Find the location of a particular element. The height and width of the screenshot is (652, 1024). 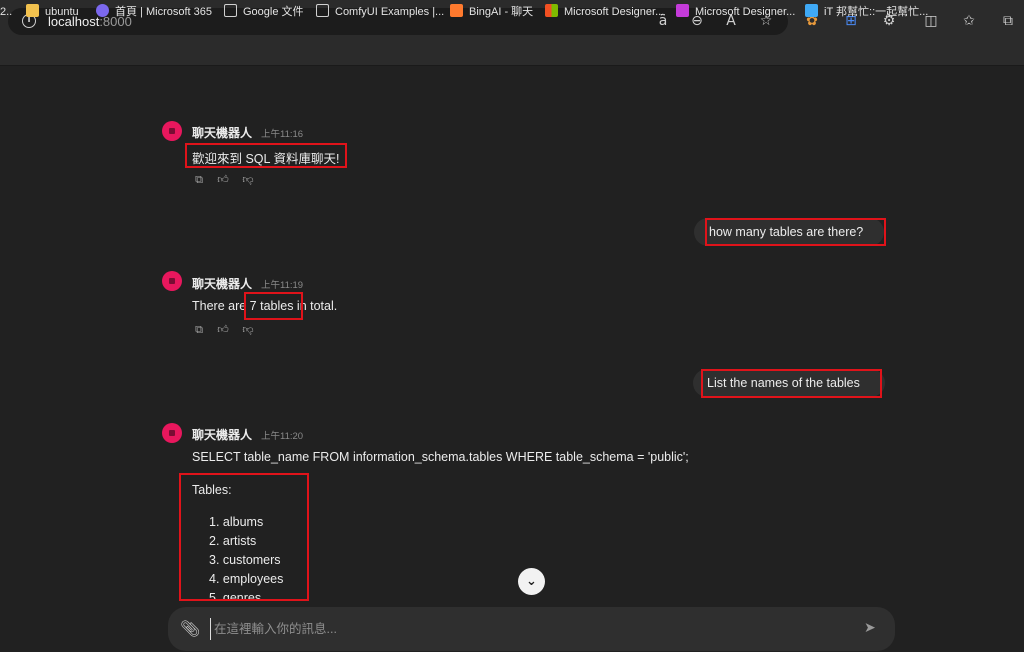

list-item: 2. artists is located at coordinates (233, 541).